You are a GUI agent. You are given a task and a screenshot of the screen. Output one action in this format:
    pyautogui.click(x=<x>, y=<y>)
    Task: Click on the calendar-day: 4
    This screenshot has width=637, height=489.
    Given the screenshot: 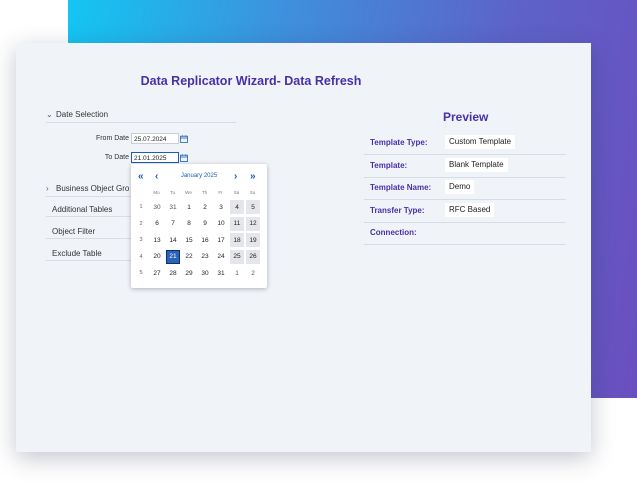 What is the action you would take?
    pyautogui.click(x=237, y=207)
    